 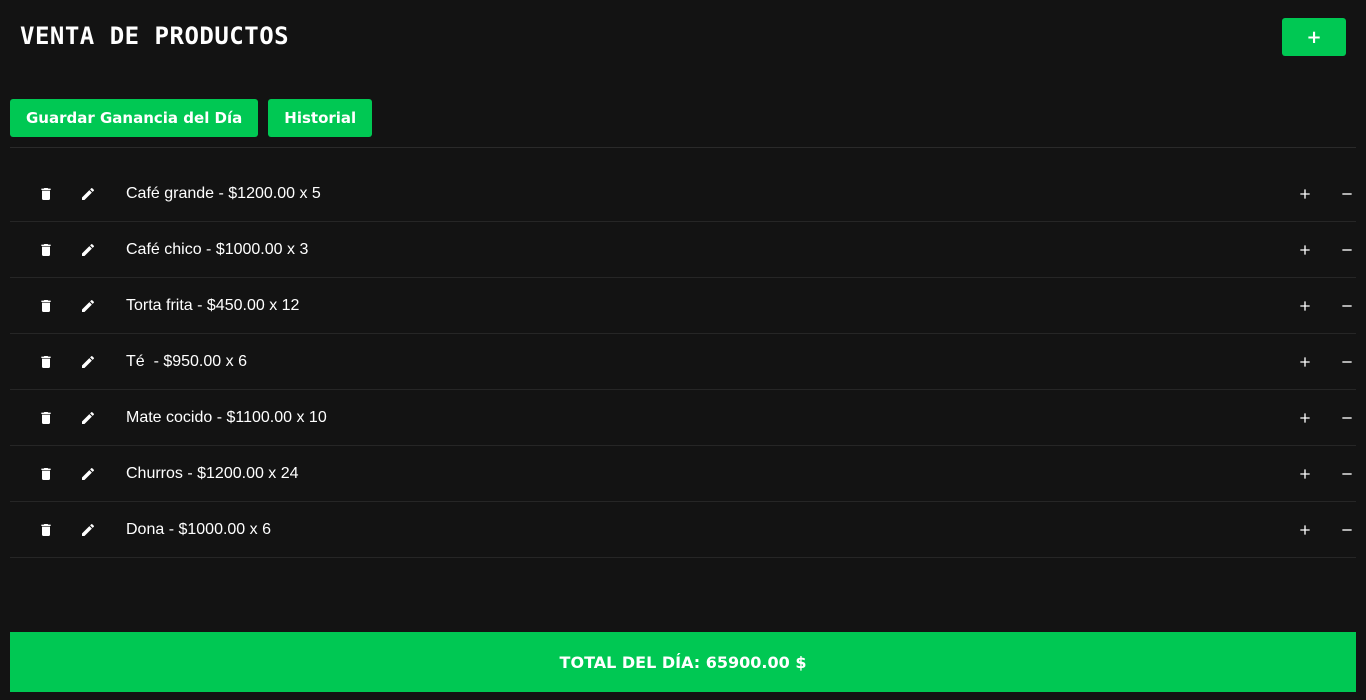 I want to click on list-item: Churros - $1200.00 x 24, so click(x=683, y=474).